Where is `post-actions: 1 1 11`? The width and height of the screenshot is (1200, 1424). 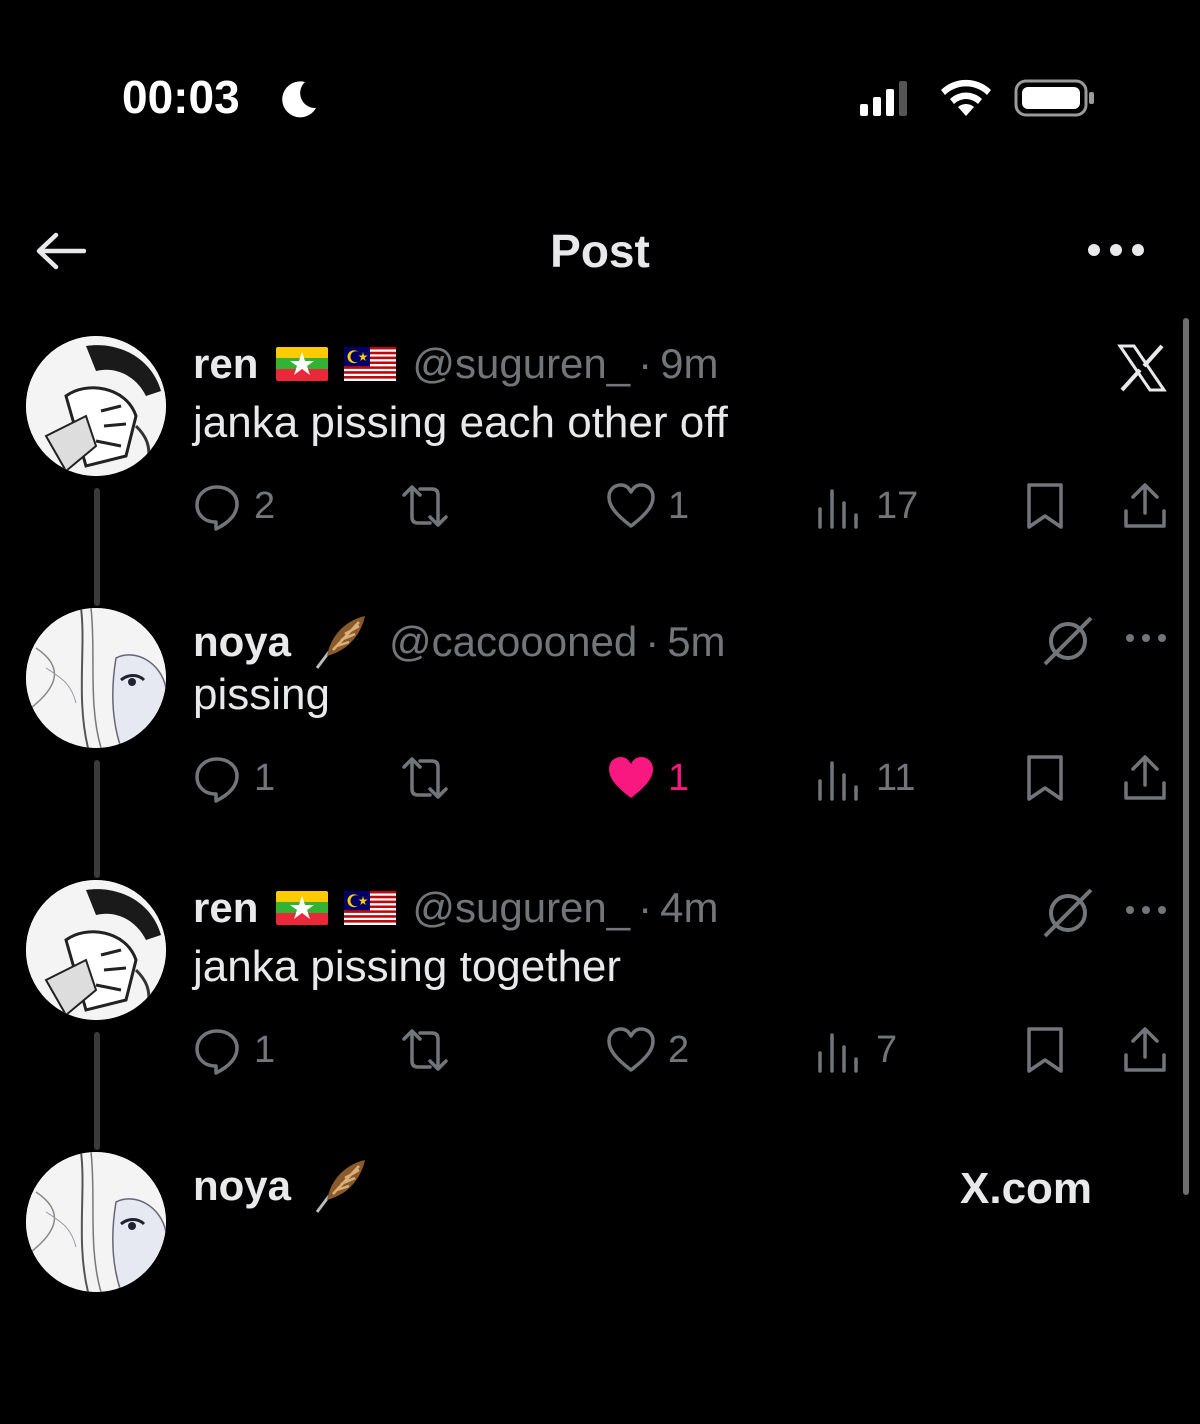 post-actions: 1 1 11 is located at coordinates (685, 778).